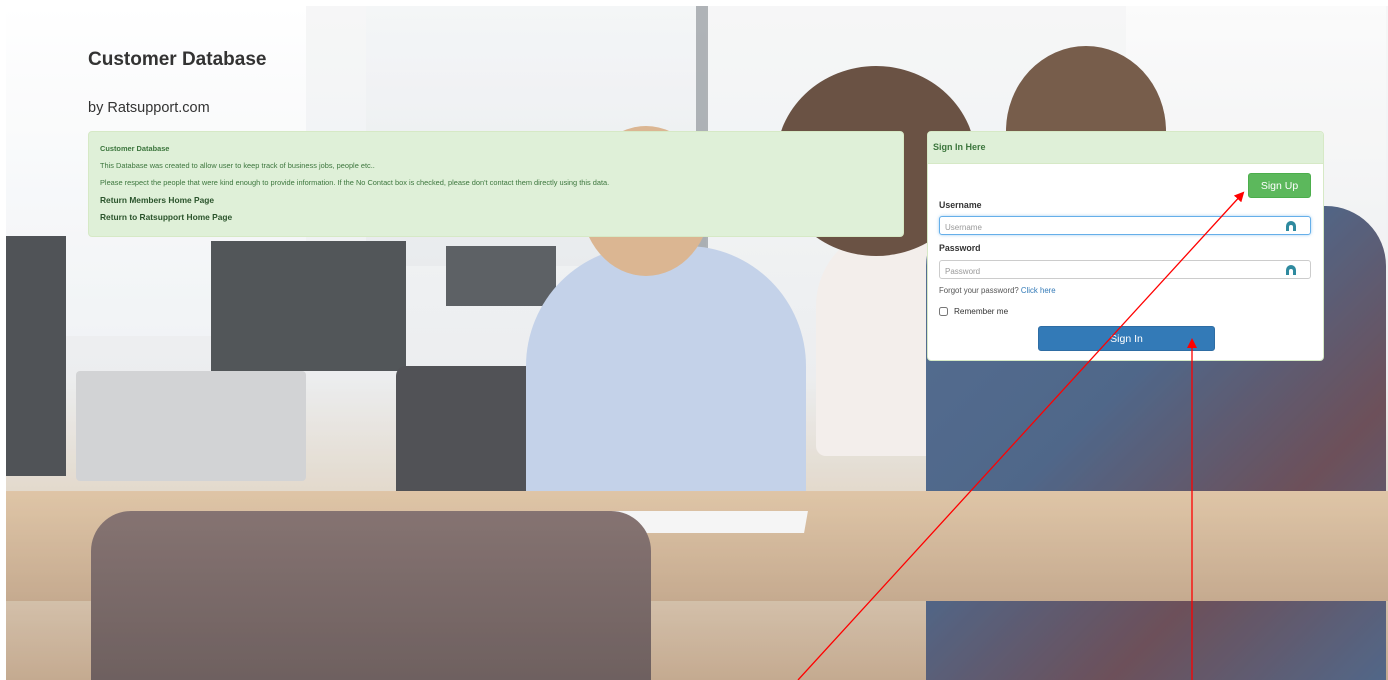 The width and height of the screenshot is (1388, 680). Describe the element at coordinates (149, 108) in the screenshot. I see `page-subtitle: by Ratsupport.com` at that location.